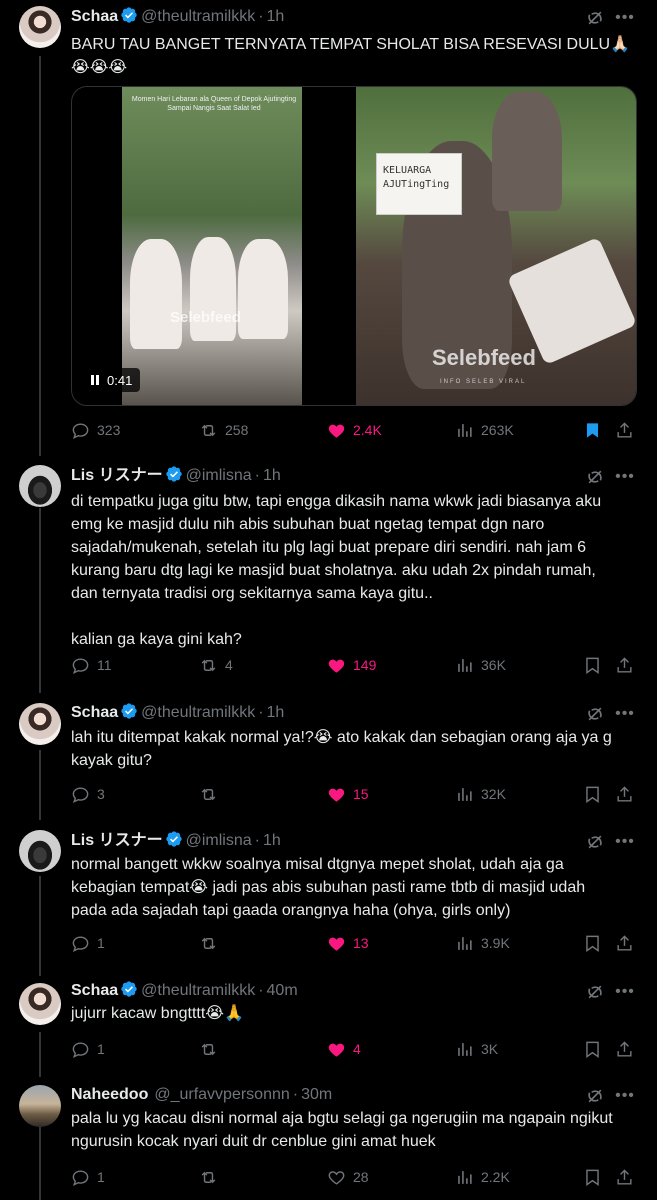  I want to click on like-button: 13, so click(348, 943).